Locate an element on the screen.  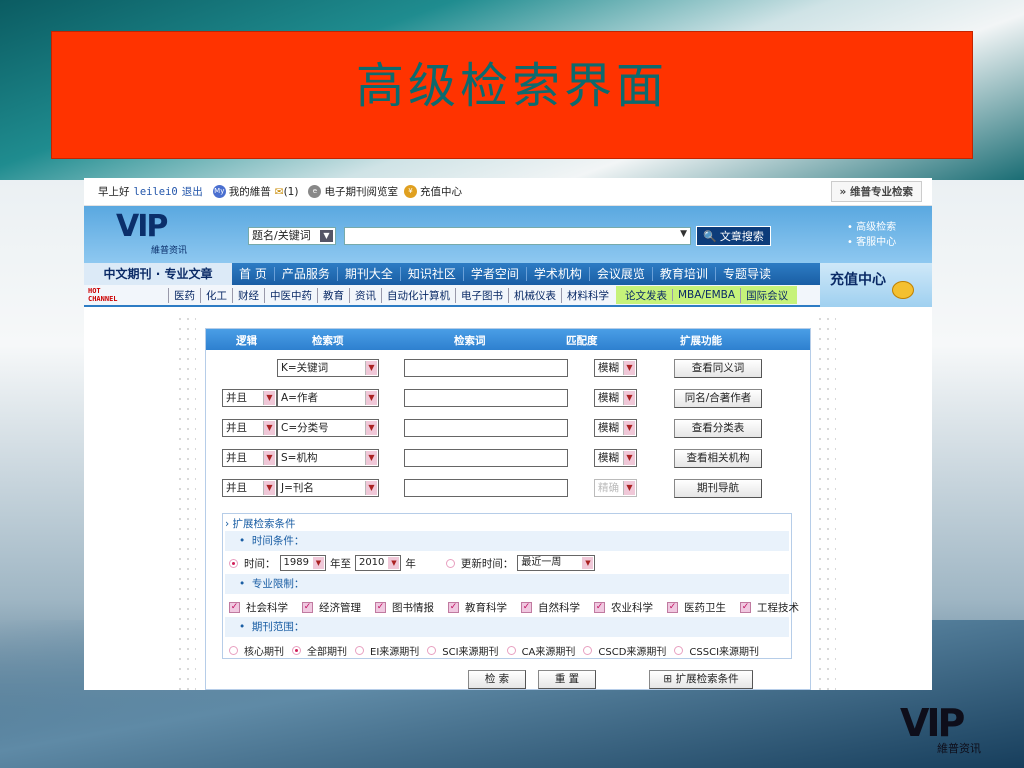
field-select-2: A=作者 ▼ is located at coordinates (328, 398).